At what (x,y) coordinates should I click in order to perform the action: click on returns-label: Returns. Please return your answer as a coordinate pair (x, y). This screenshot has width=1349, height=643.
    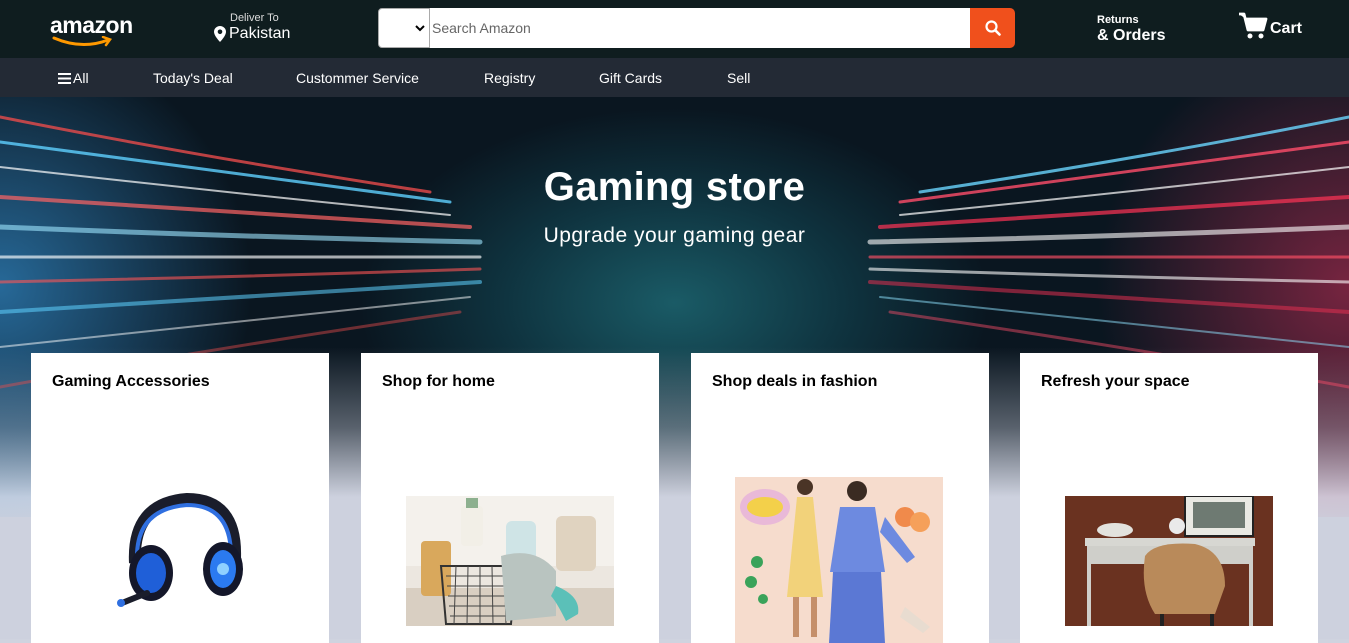
    Looking at the image, I should click on (1118, 20).